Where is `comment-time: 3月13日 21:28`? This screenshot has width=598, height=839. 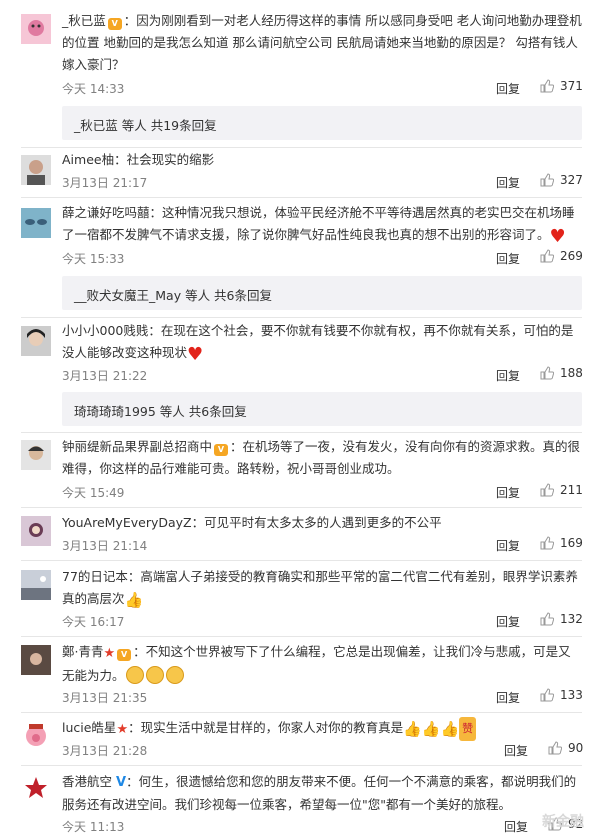 comment-time: 3月13日 21:28 is located at coordinates (105, 751).